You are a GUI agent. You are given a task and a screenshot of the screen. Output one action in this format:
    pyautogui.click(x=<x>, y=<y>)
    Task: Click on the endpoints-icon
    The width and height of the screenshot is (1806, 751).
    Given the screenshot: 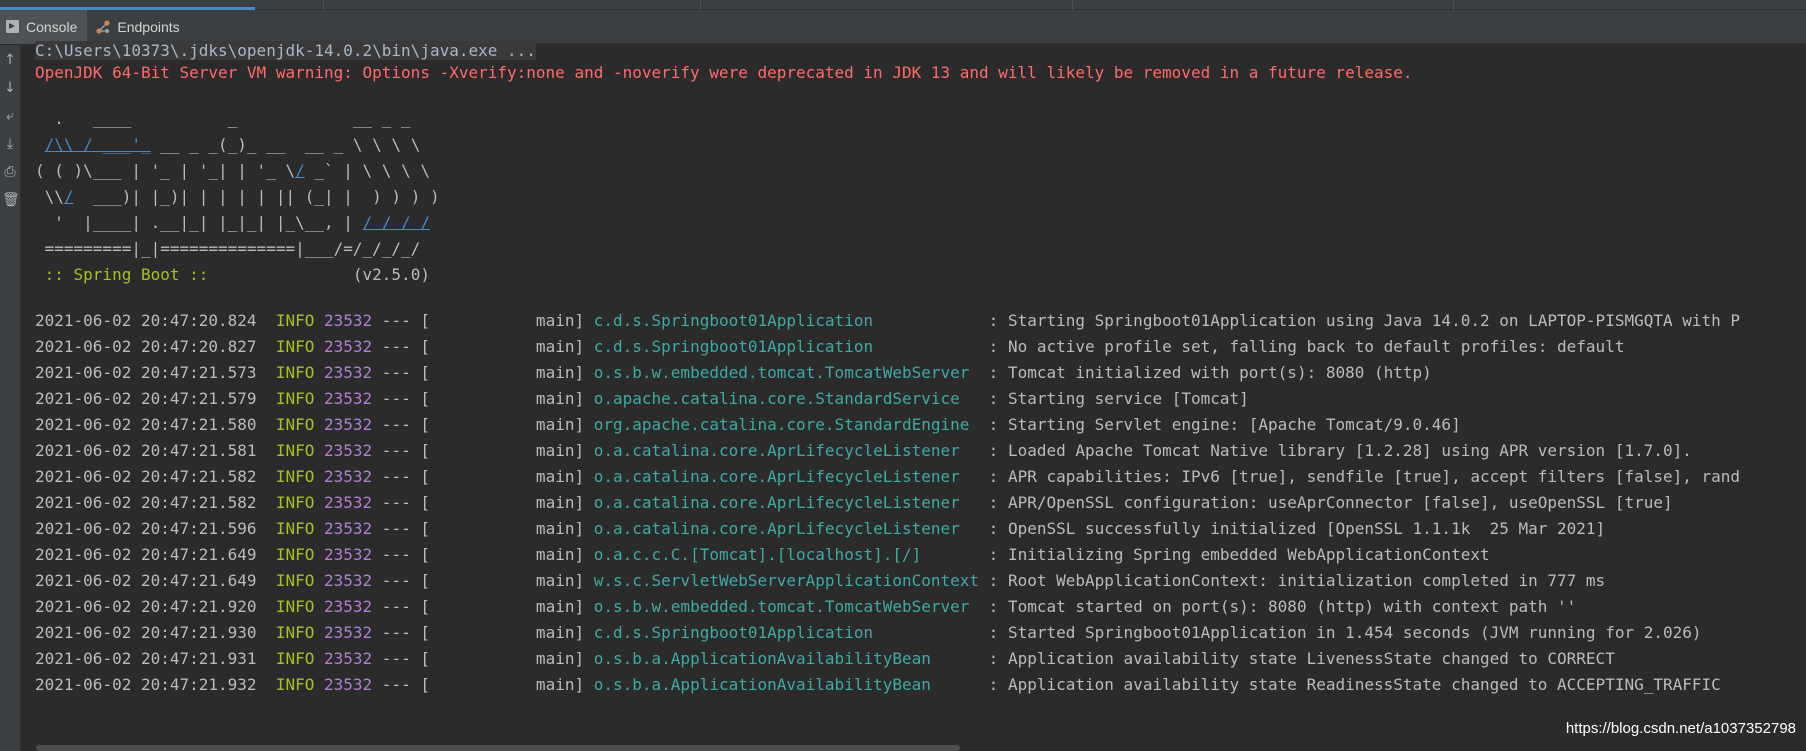 What is the action you would take?
    pyautogui.click(x=103, y=27)
    